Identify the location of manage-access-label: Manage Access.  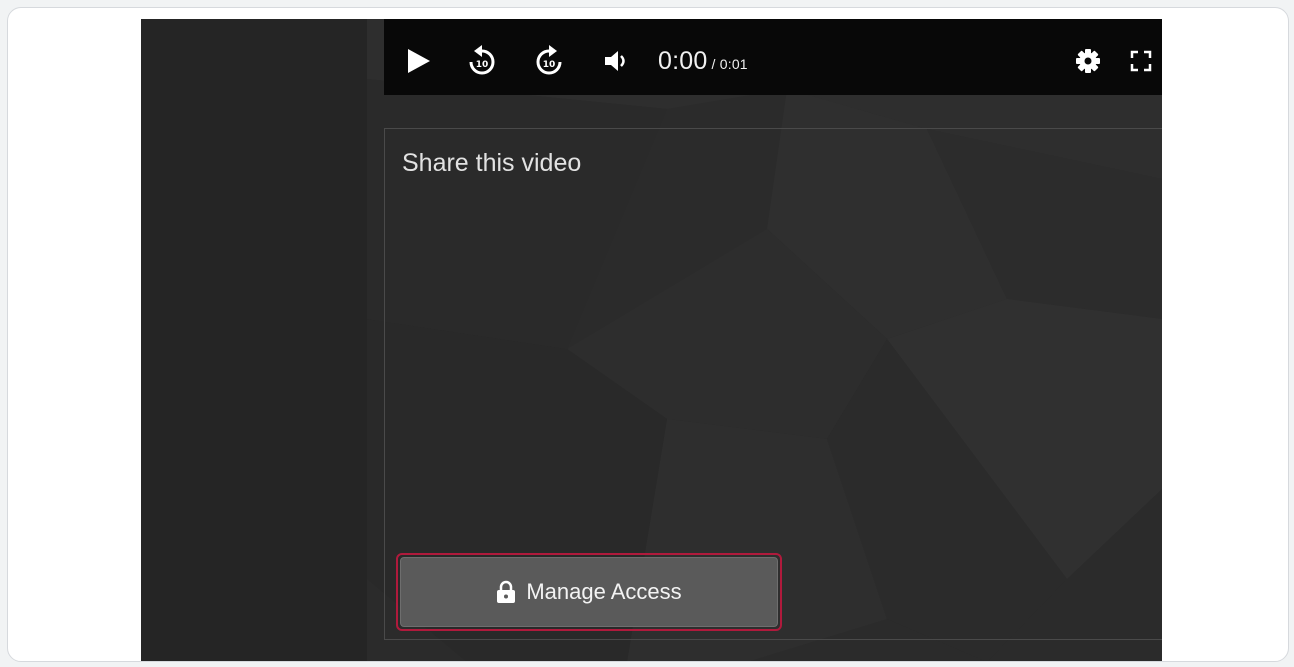
(604, 591).